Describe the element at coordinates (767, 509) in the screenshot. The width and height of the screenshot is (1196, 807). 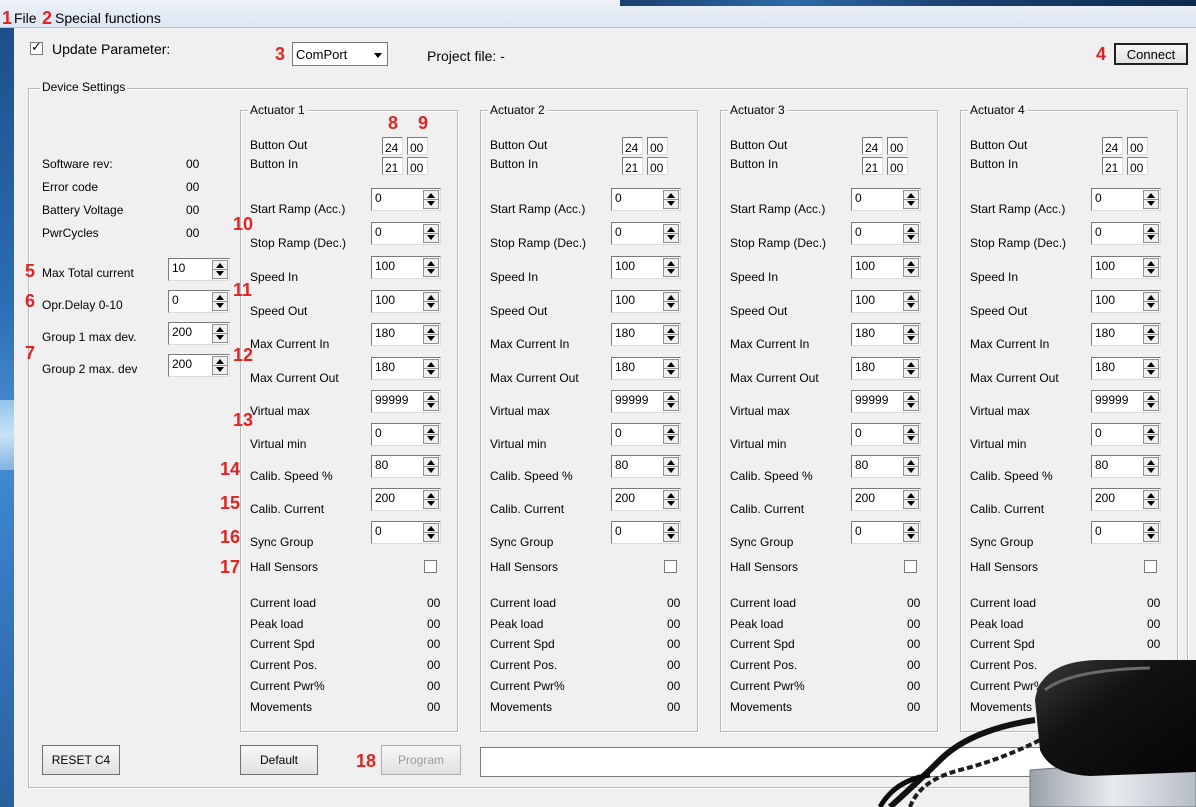
I see `actuator-param-label: Calib. Current` at that location.